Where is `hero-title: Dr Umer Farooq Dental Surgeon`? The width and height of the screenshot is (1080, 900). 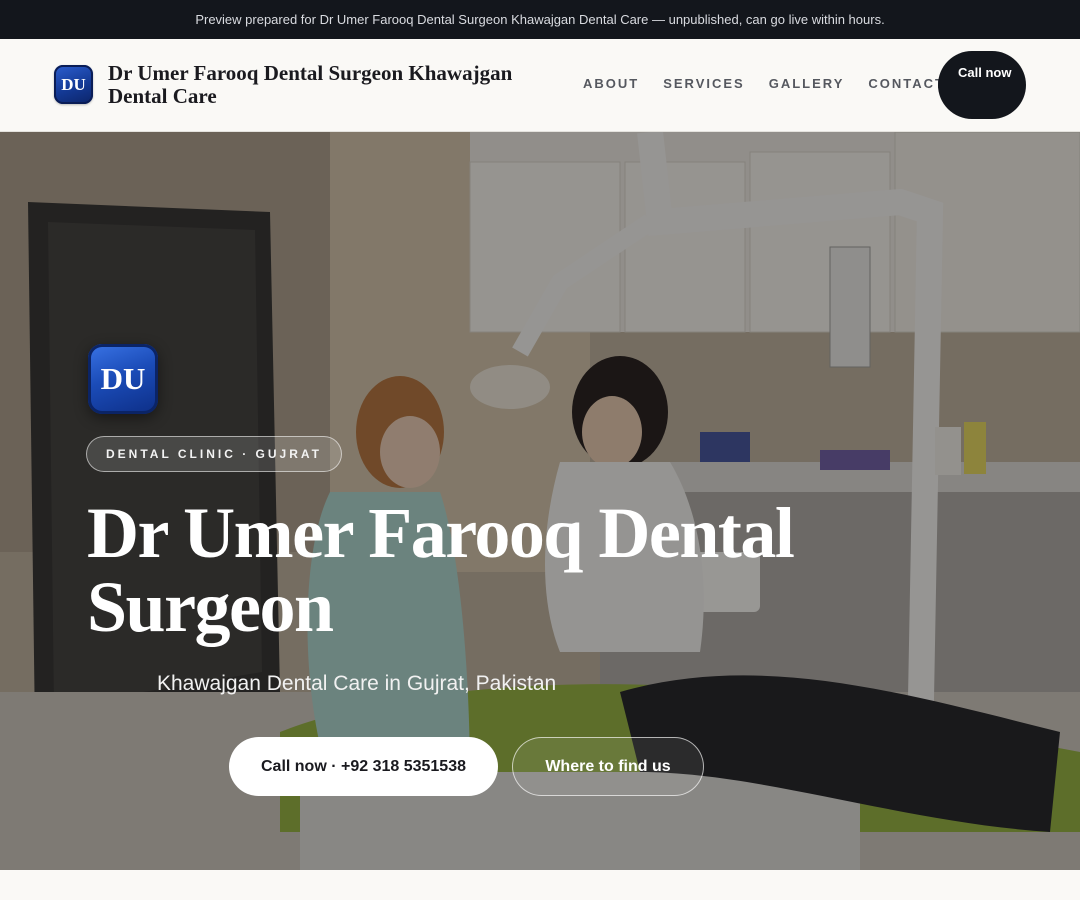
hero-title: Dr Umer Farooq Dental Surgeon is located at coordinates (441, 570).